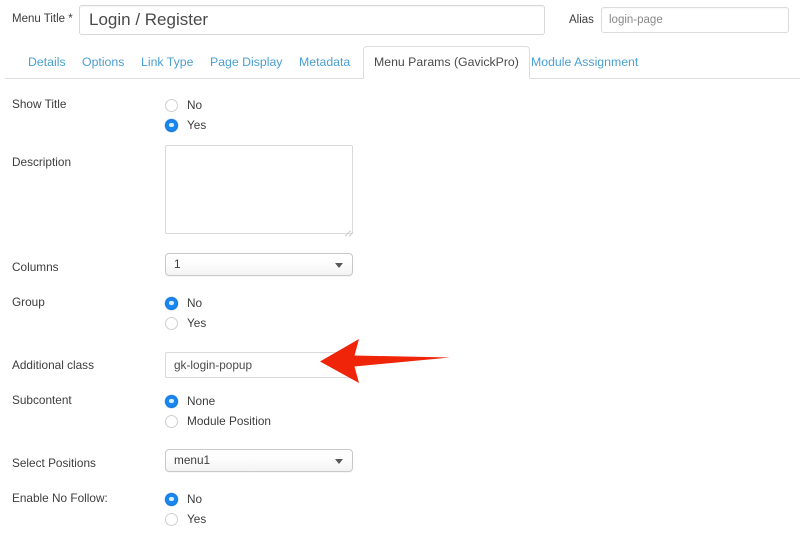 The width and height of the screenshot is (804, 546). What do you see at coordinates (103, 62) in the screenshot?
I see `tab-options: Options` at bounding box center [103, 62].